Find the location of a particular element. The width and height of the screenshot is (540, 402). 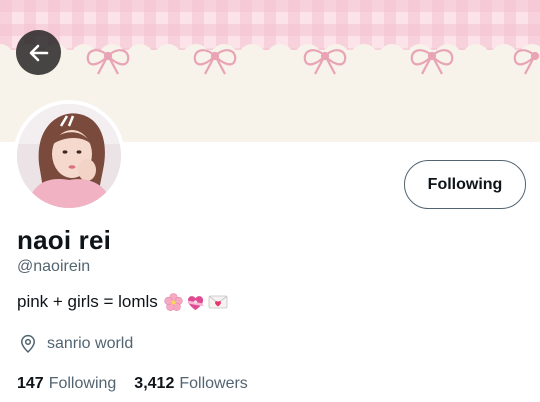

avatar-photo is located at coordinates (69, 156).